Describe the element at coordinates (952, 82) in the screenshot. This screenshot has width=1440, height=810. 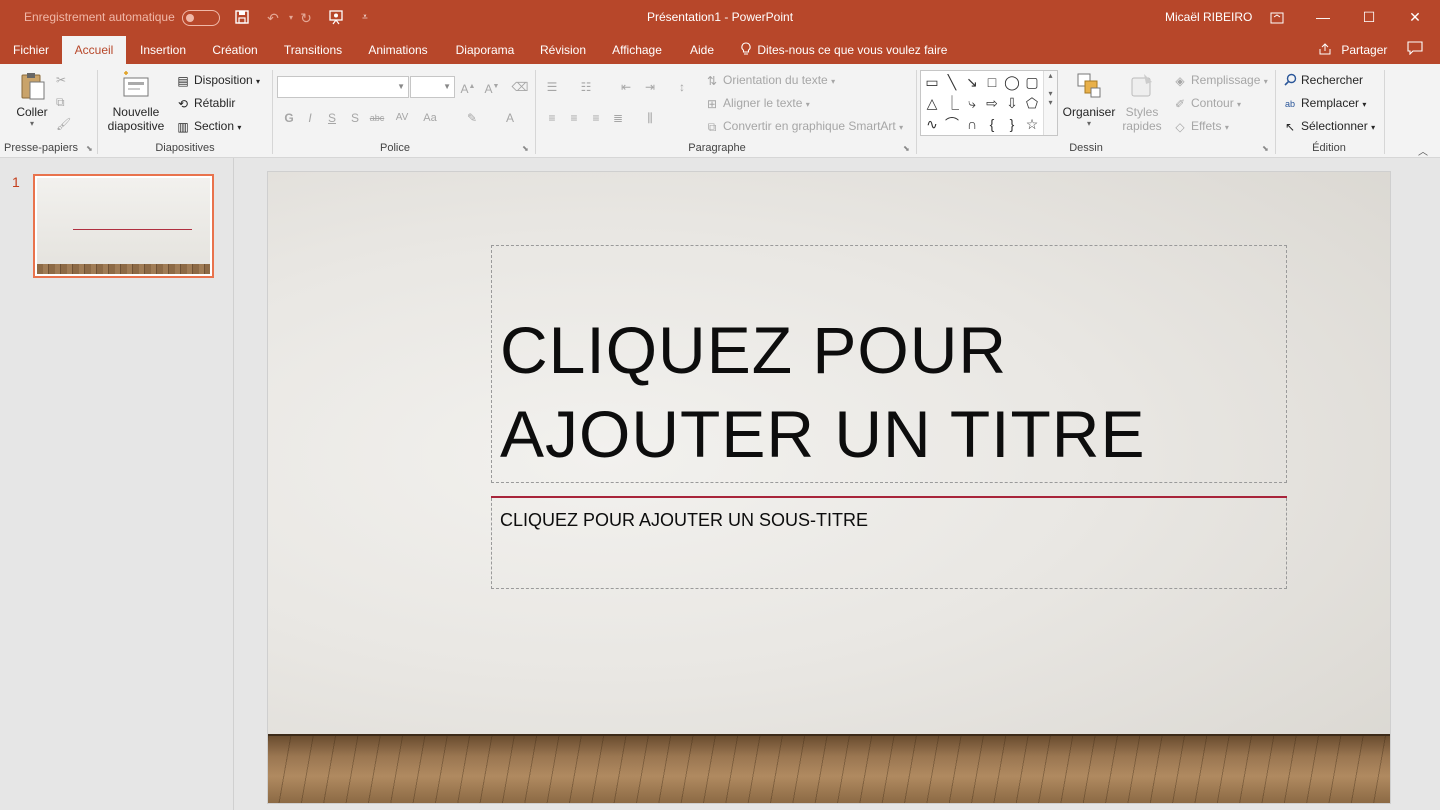
I see `line-shape-icon: ╲` at that location.